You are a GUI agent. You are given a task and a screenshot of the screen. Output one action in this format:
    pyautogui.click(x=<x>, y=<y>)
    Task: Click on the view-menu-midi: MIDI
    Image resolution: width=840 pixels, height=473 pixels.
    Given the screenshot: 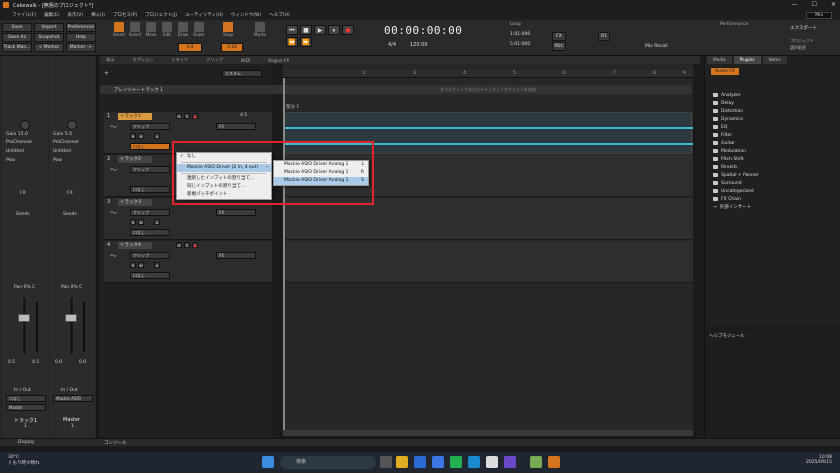 What is the action you would take?
    pyautogui.click(x=245, y=60)
    